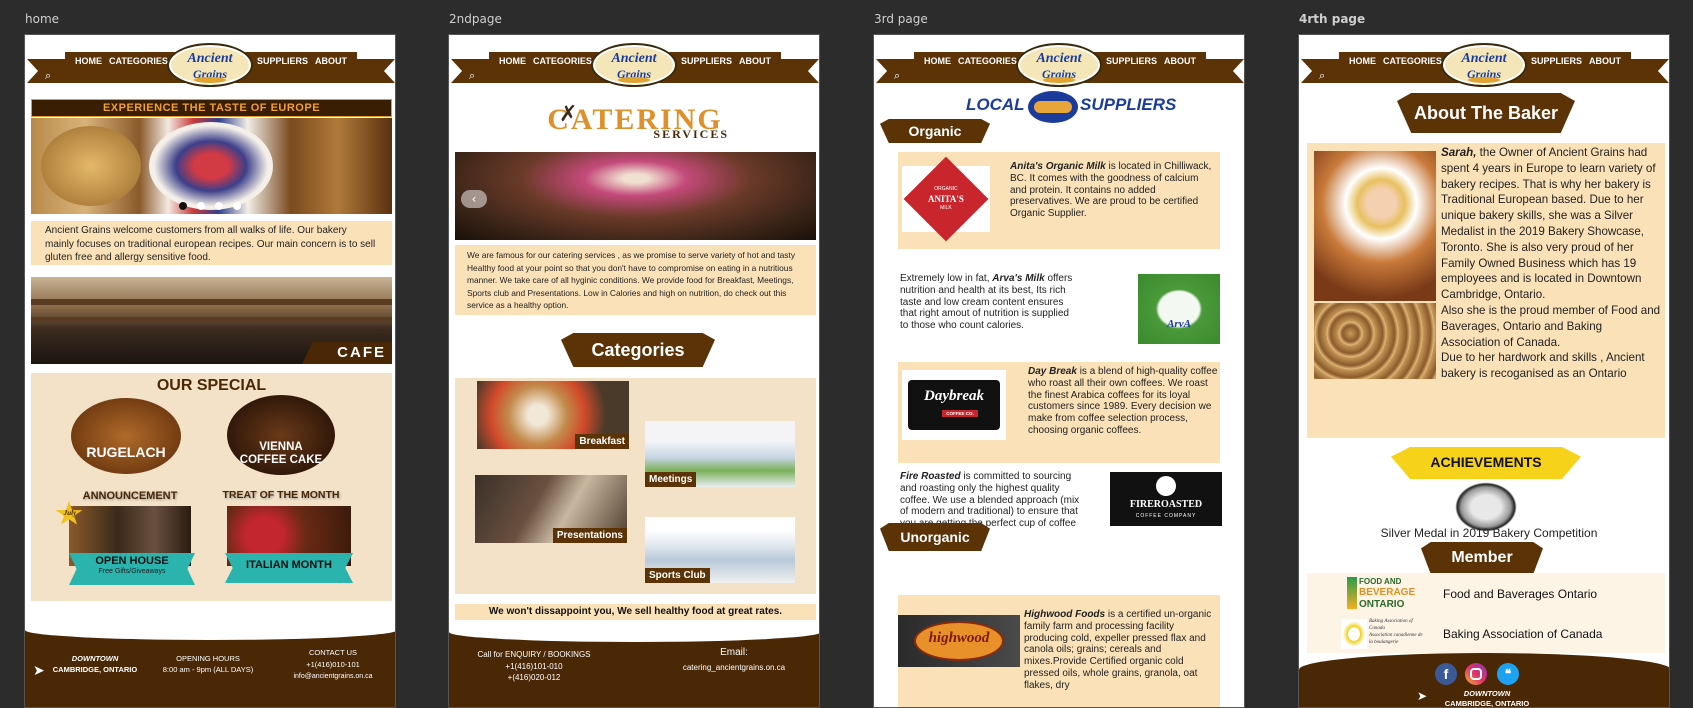 Image resolution: width=1693 pixels, height=708 pixels. I want to click on organic-heading: Organic, so click(935, 131).